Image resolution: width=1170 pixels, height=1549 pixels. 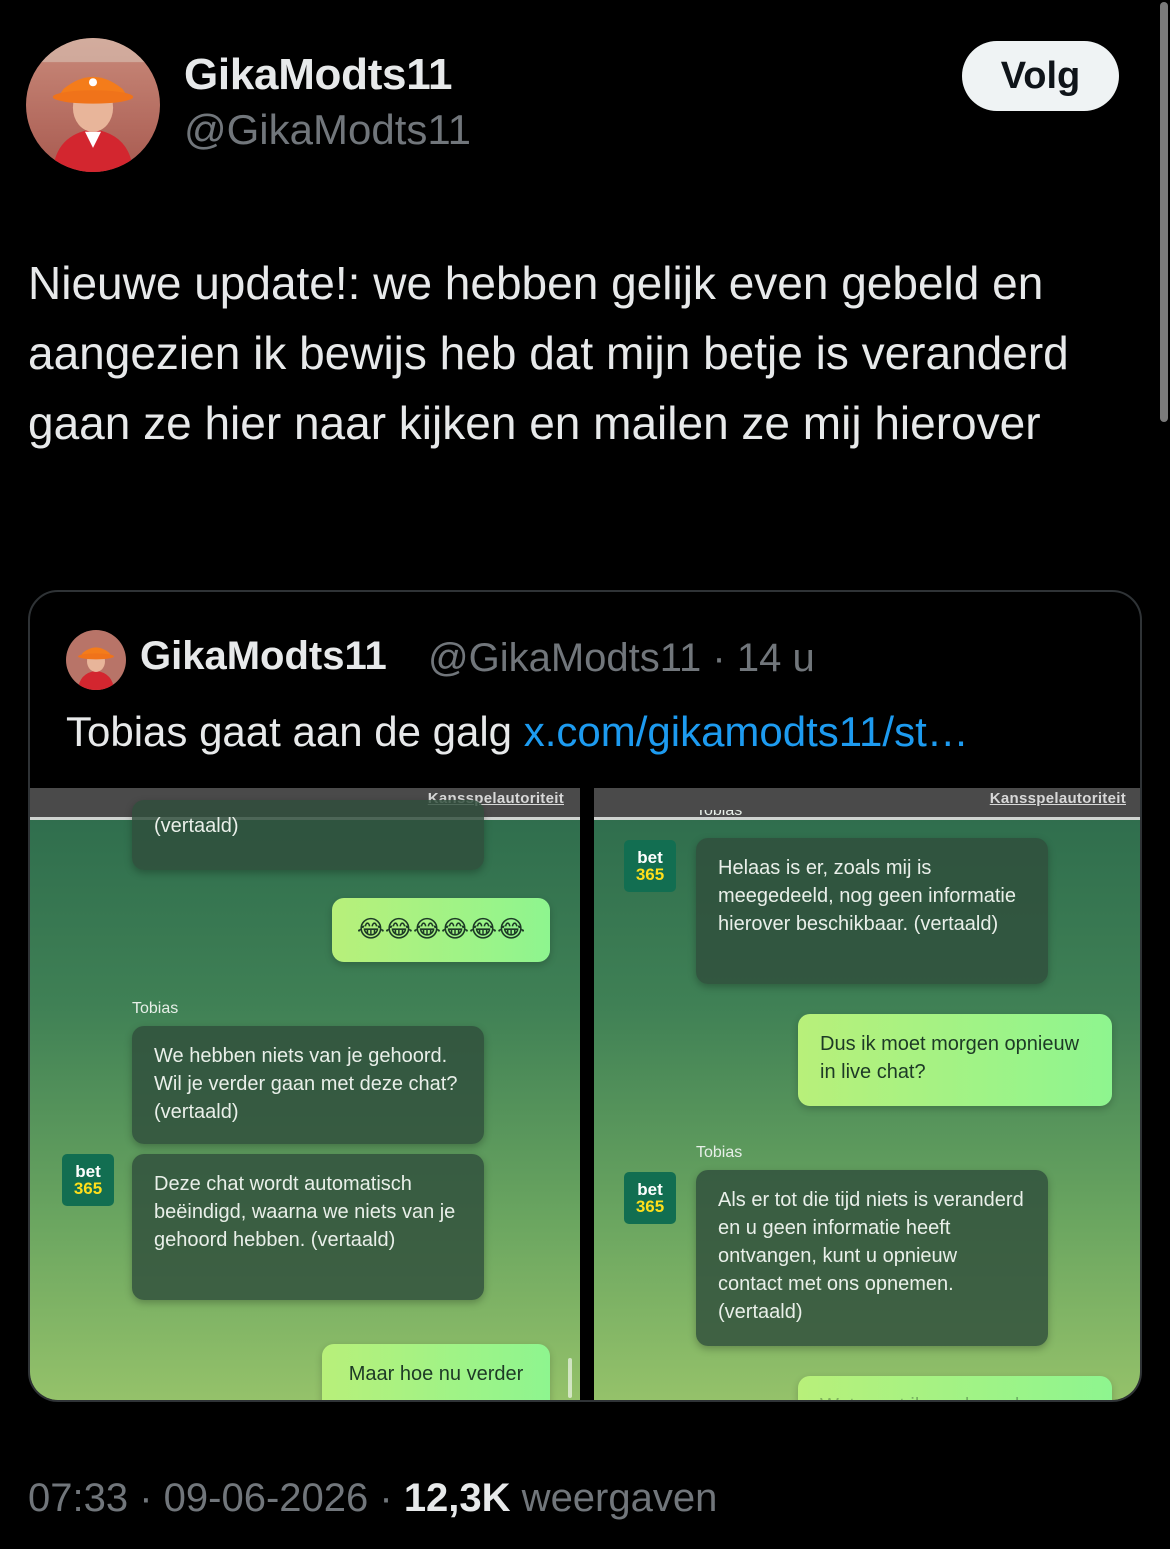 I want to click on author-name: GikaModts11, so click(x=318, y=75).